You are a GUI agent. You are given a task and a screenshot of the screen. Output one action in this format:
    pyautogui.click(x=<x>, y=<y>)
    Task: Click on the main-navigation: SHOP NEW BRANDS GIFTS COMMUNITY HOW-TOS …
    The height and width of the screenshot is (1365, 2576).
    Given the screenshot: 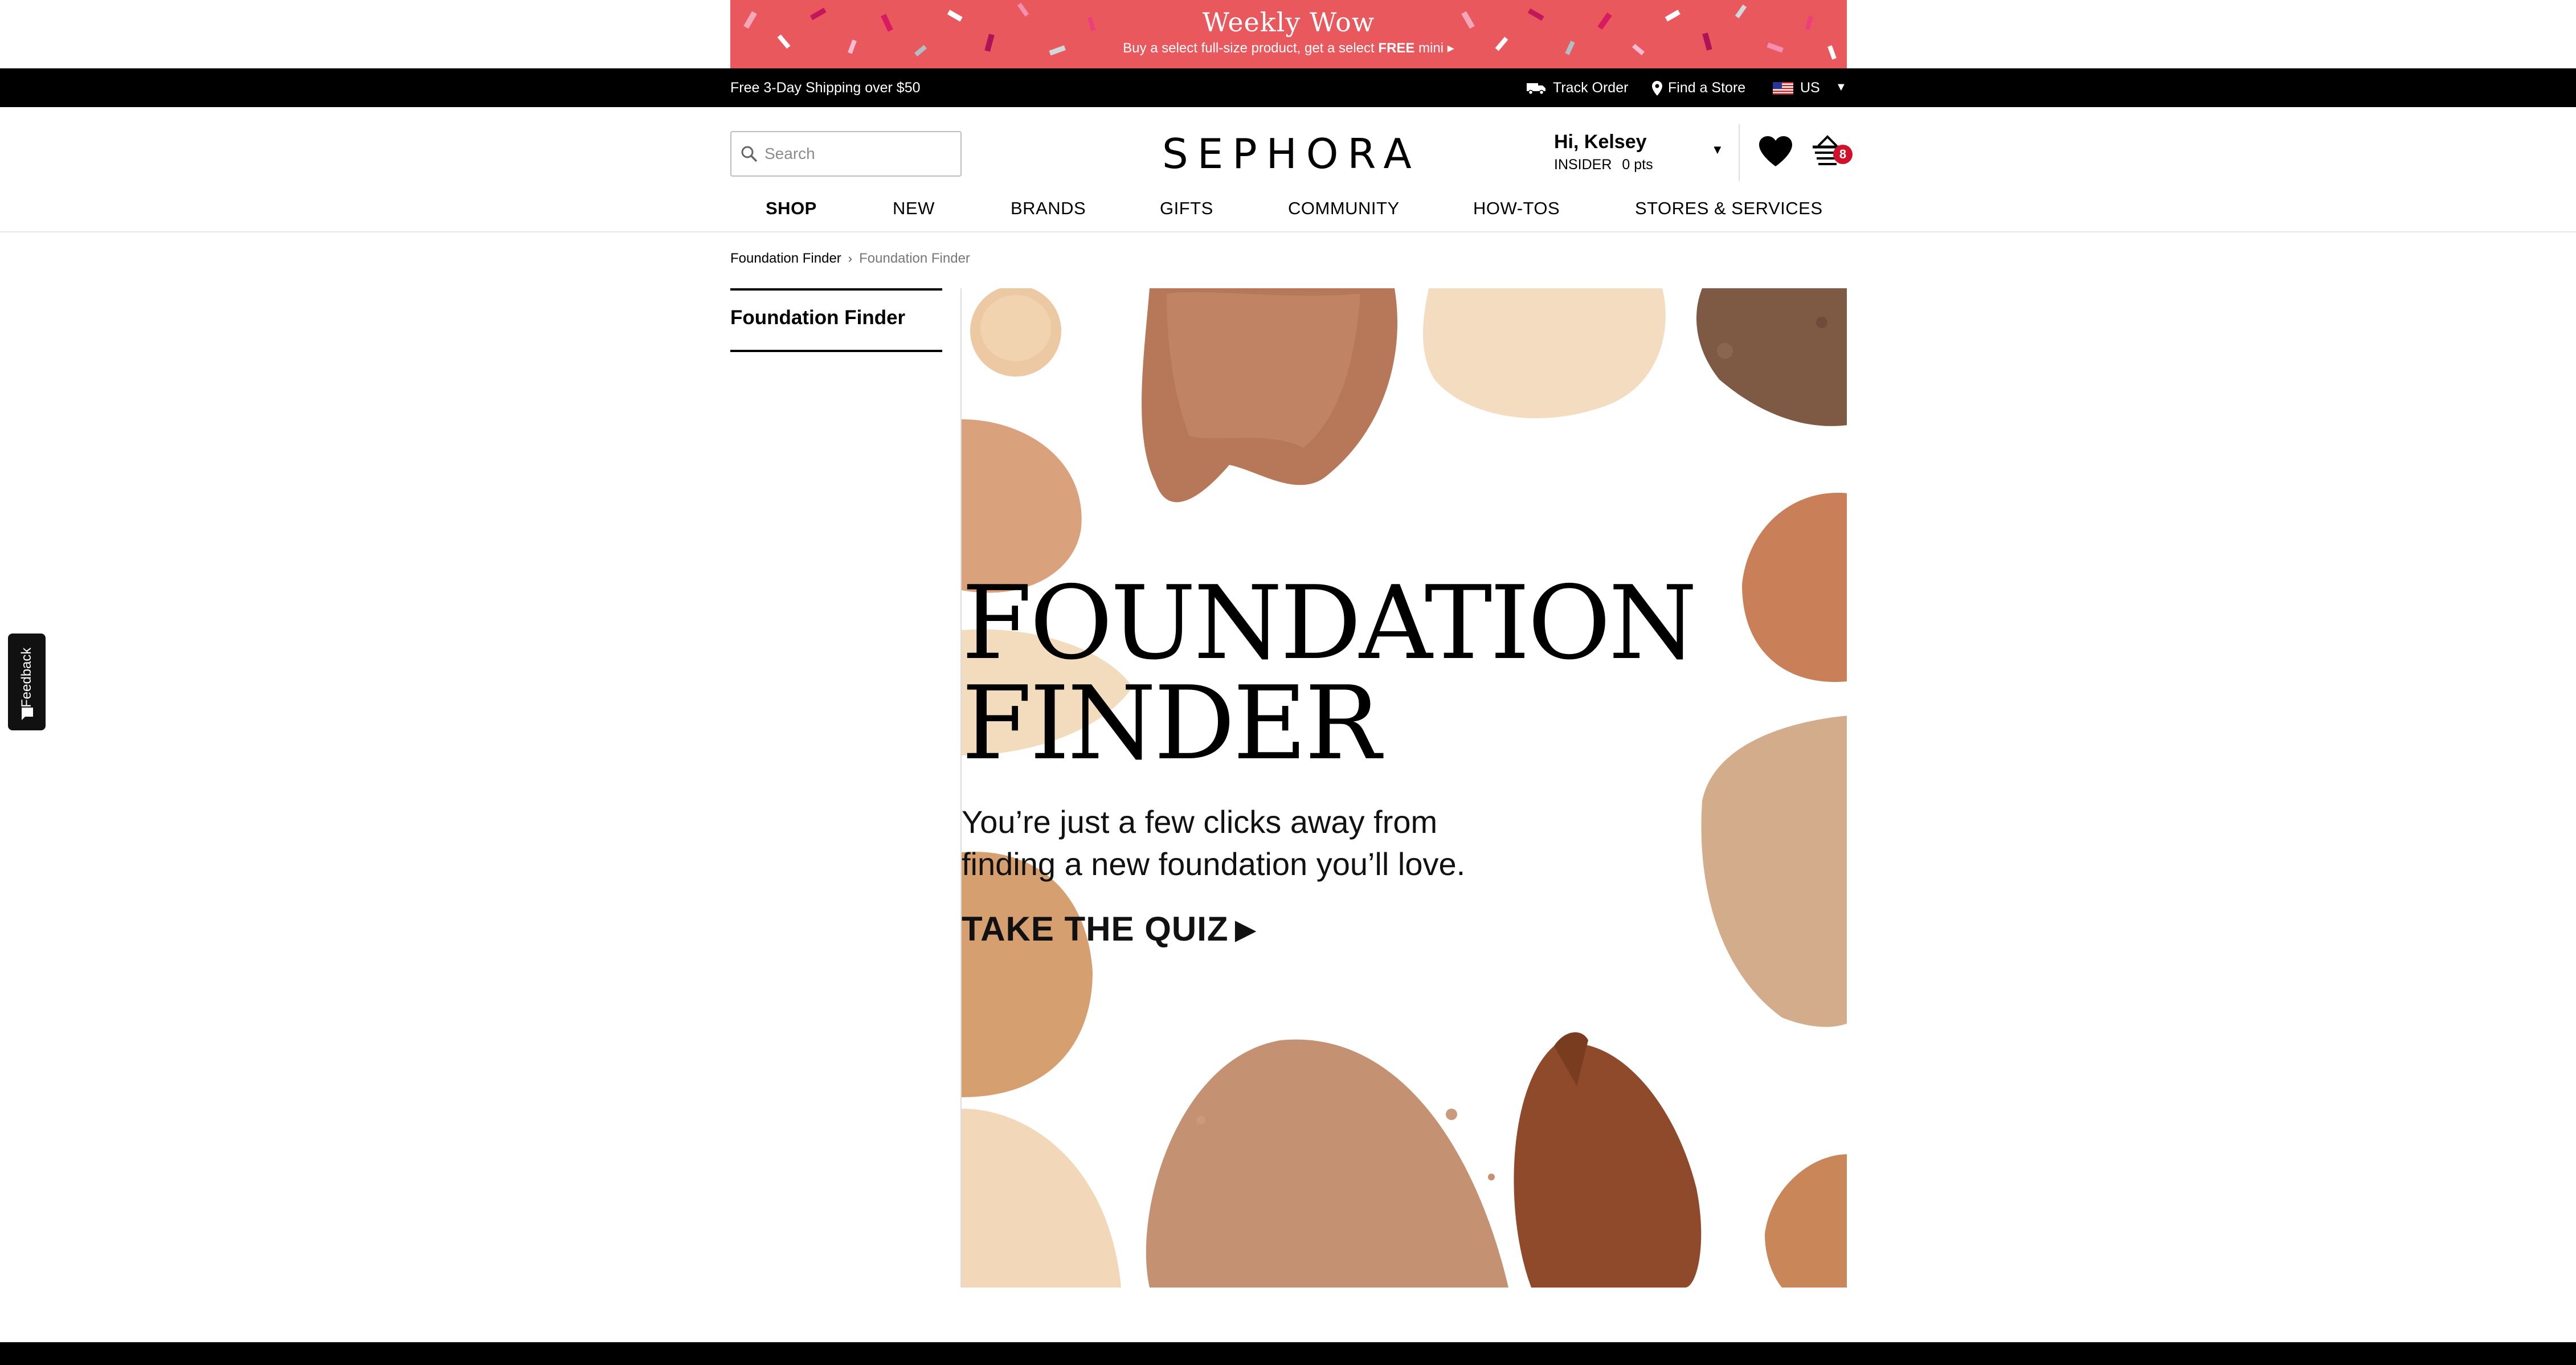 What is the action you would take?
    pyautogui.click(x=1288, y=213)
    